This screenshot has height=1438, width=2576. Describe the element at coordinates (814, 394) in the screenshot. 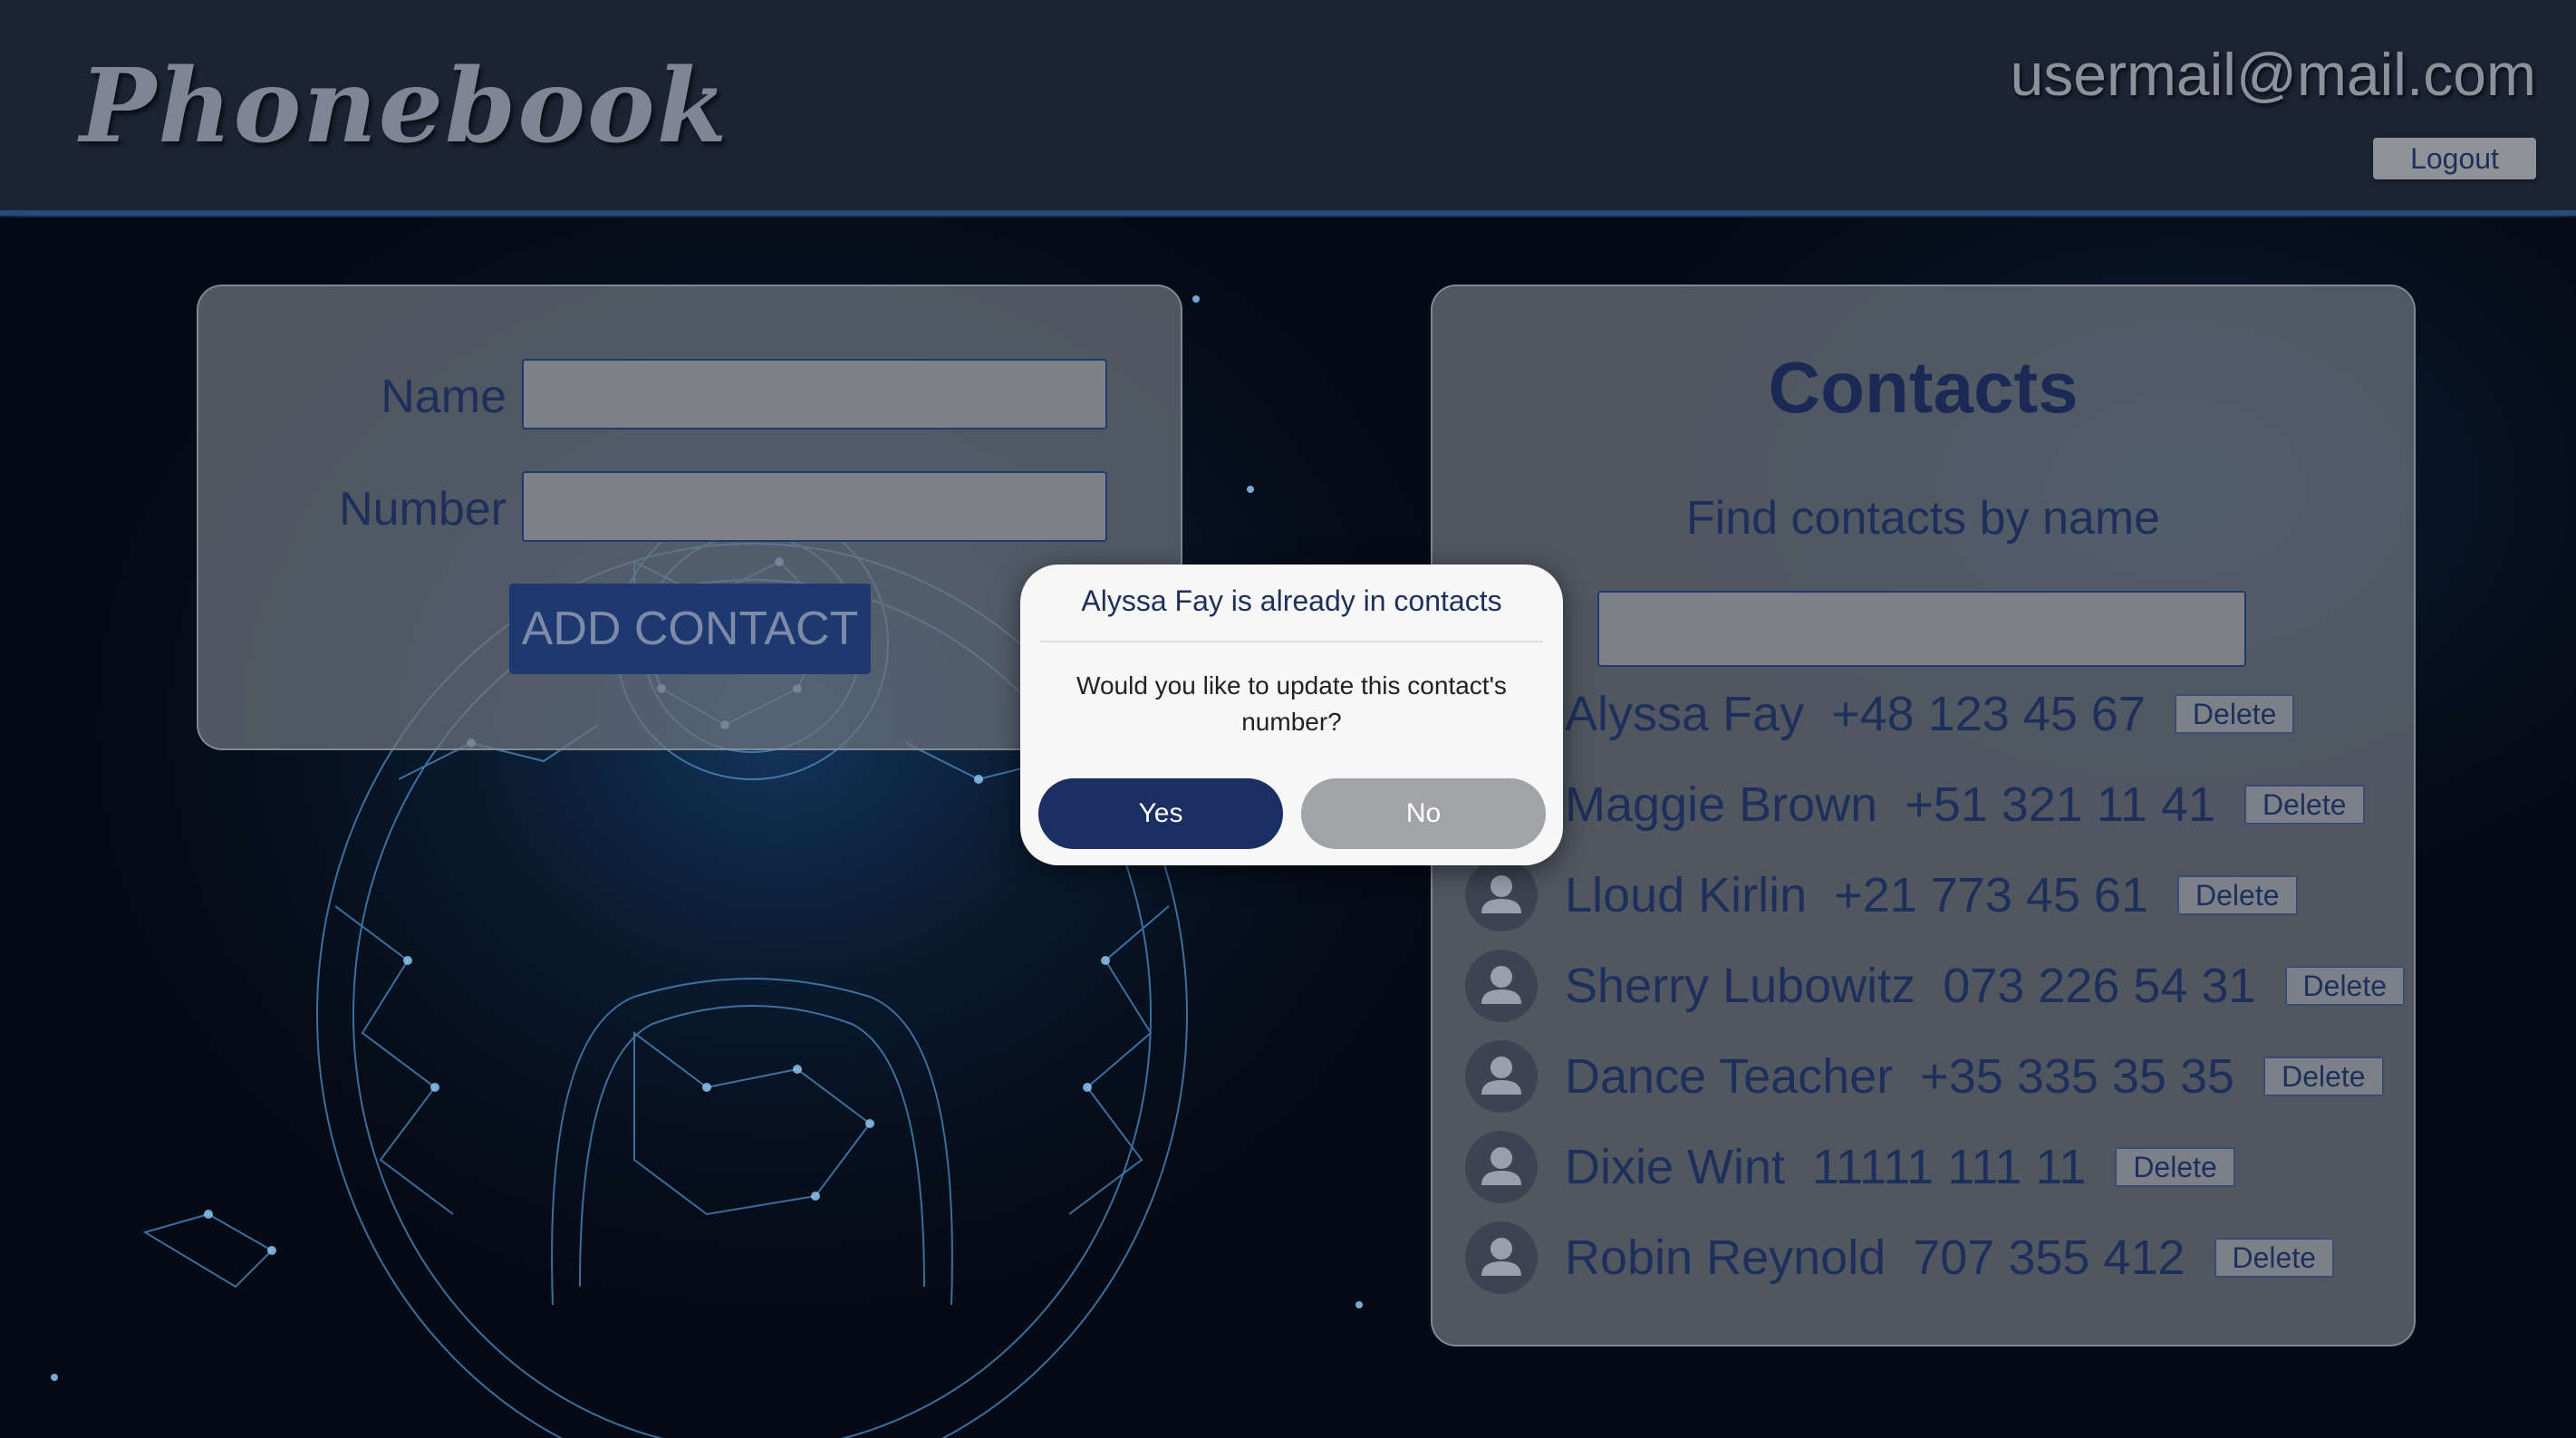

I see `name-input` at that location.